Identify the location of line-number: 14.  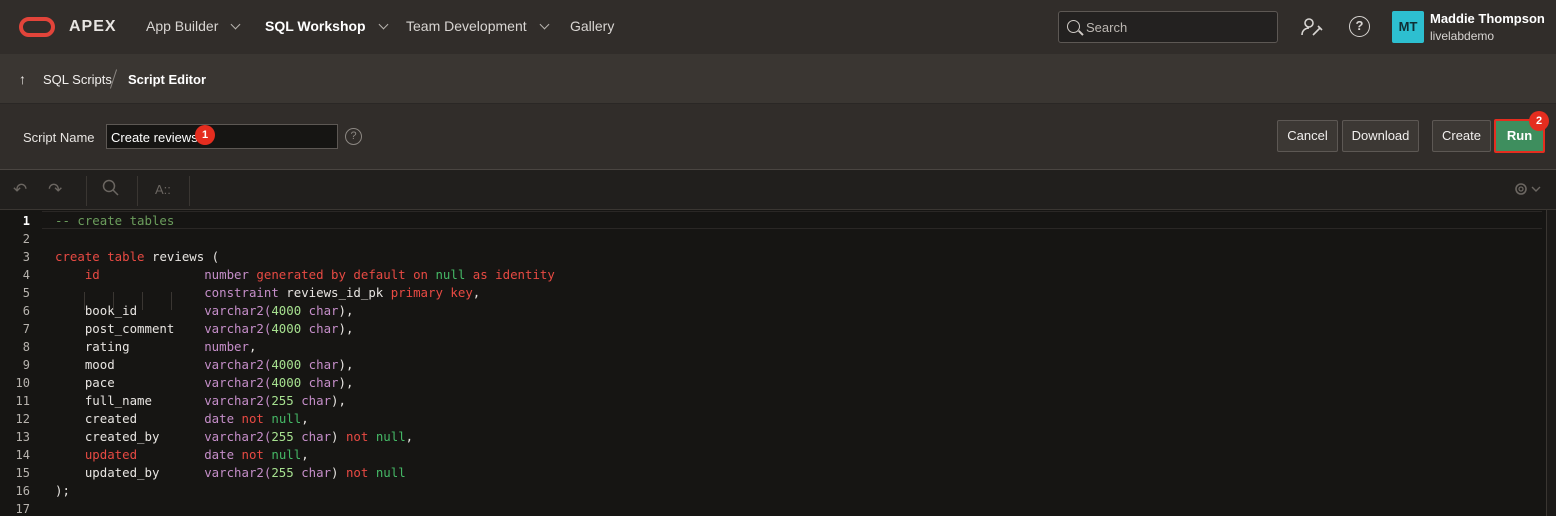
(22, 455).